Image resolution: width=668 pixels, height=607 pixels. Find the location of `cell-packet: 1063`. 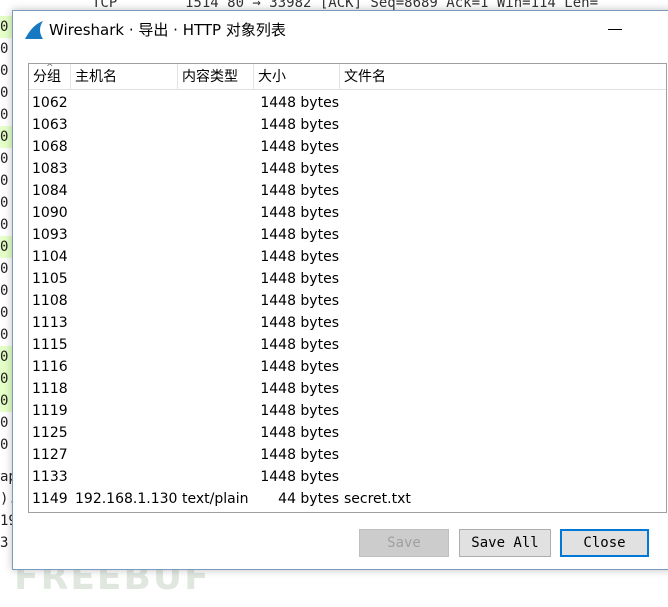

cell-packet: 1063 is located at coordinates (50, 125).